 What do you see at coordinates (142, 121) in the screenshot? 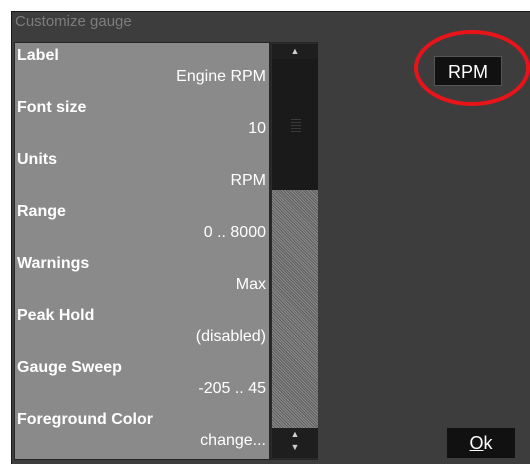
I see `list-item-font-size: Font size 10` at bounding box center [142, 121].